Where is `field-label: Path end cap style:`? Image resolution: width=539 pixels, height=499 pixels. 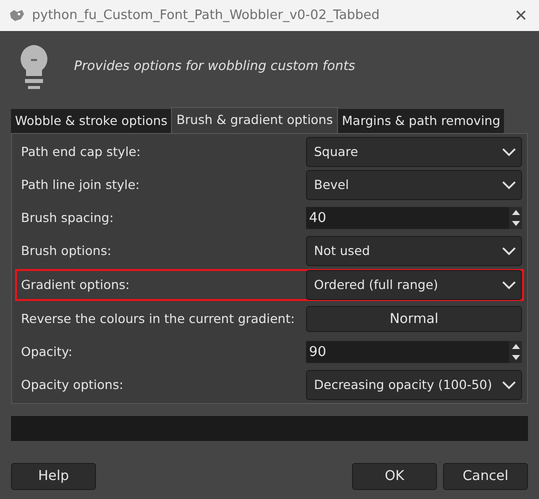
field-label: Path end cap style: is located at coordinates (81, 151).